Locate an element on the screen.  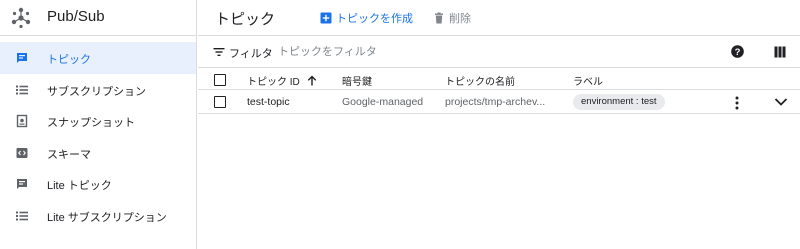
delete-button: 削除 is located at coordinates (452, 18).